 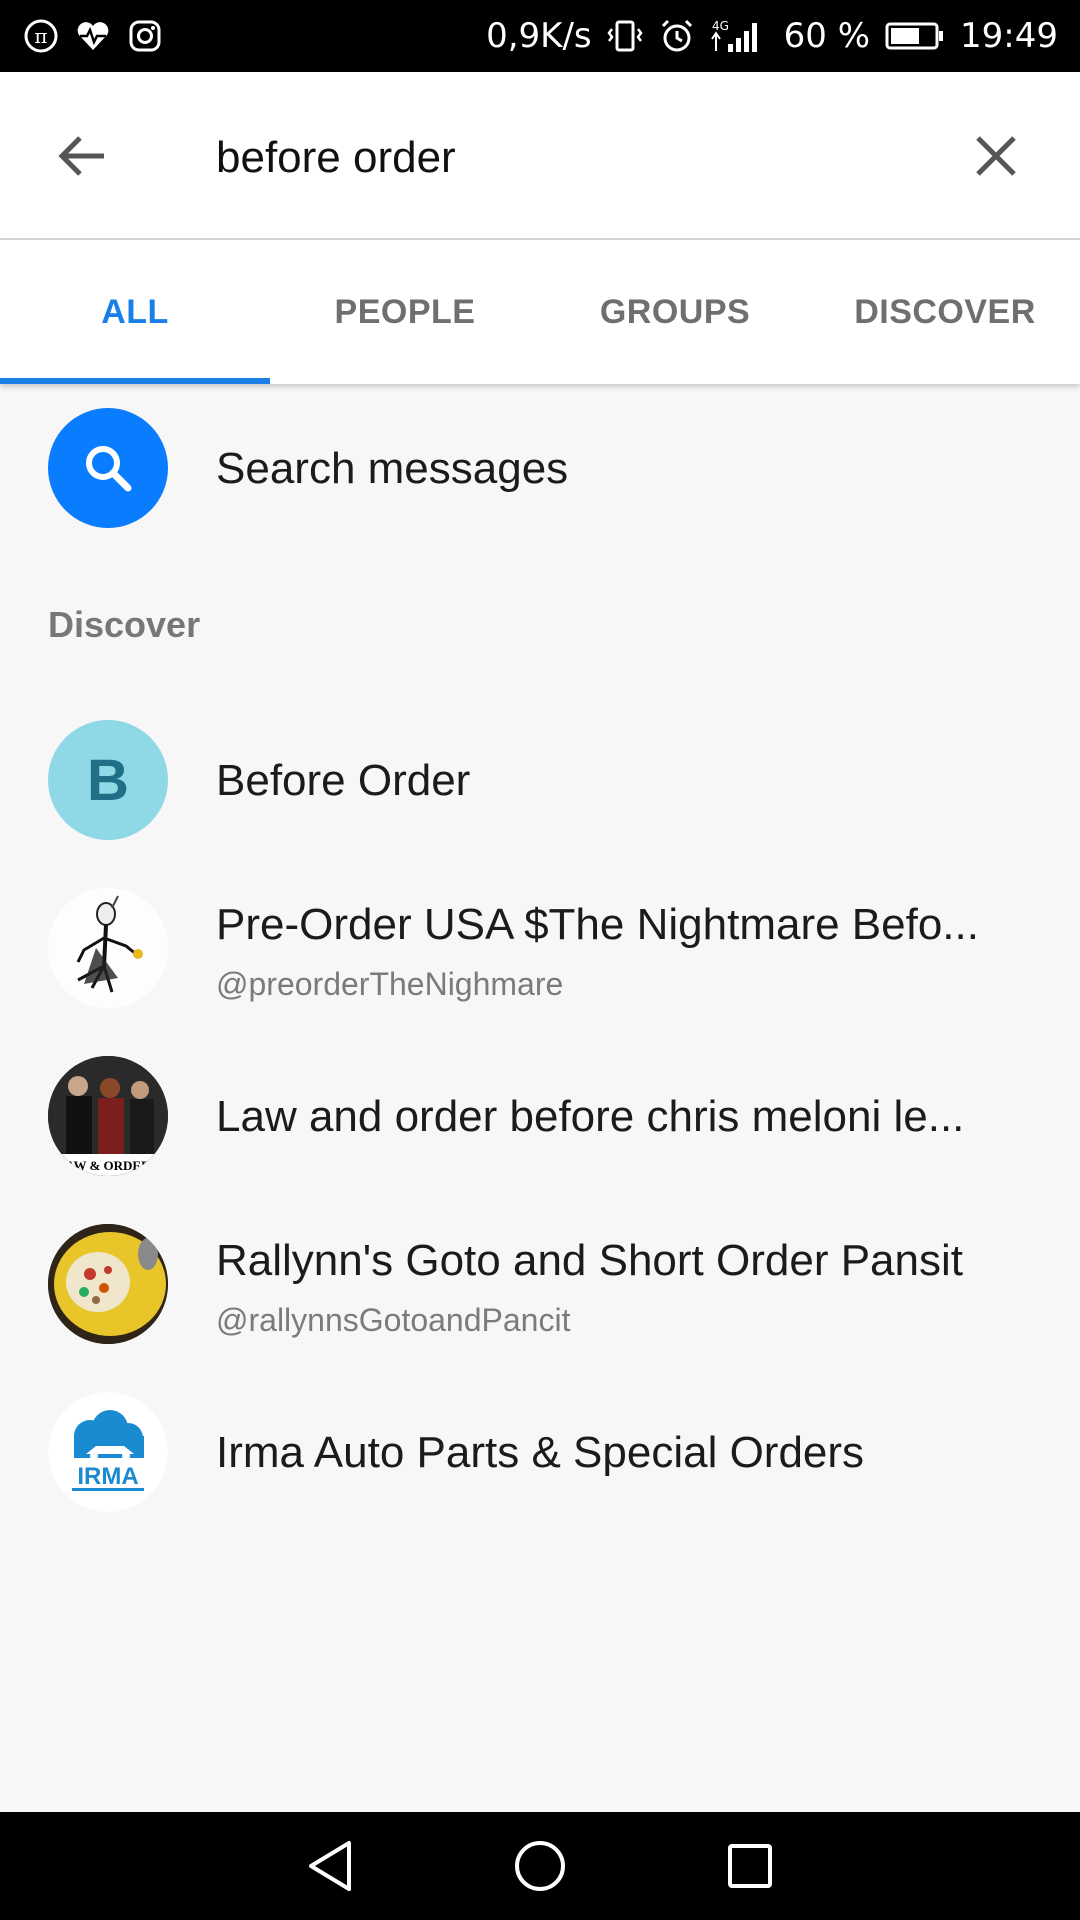 I want to click on search-icon, so click(x=109, y=469).